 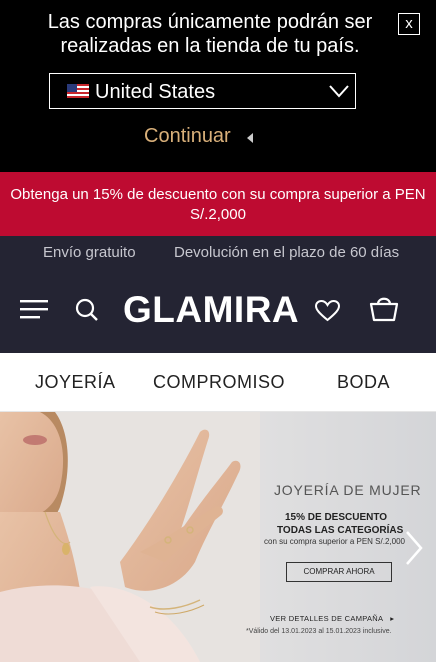 What do you see at coordinates (34, 309) in the screenshot?
I see `hamburger-menu-icon` at bounding box center [34, 309].